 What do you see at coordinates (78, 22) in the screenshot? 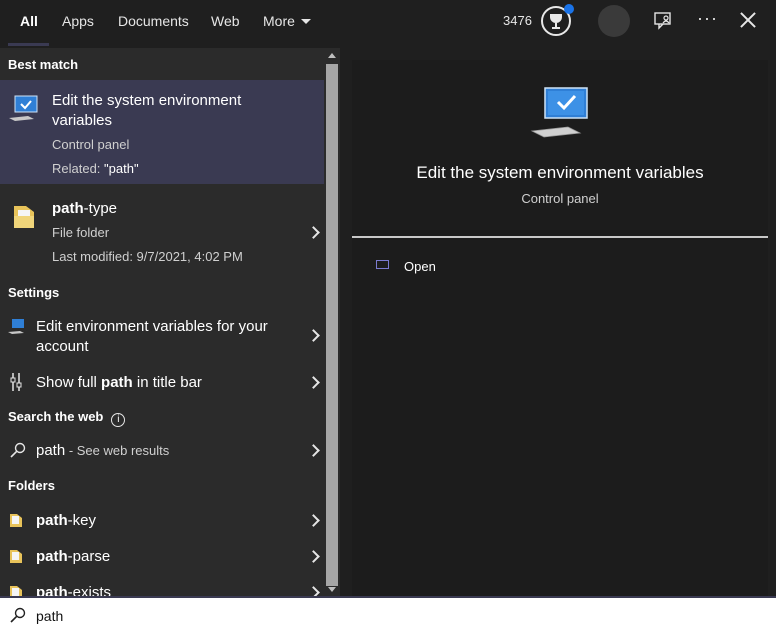
I see `tab-apps: Apps` at bounding box center [78, 22].